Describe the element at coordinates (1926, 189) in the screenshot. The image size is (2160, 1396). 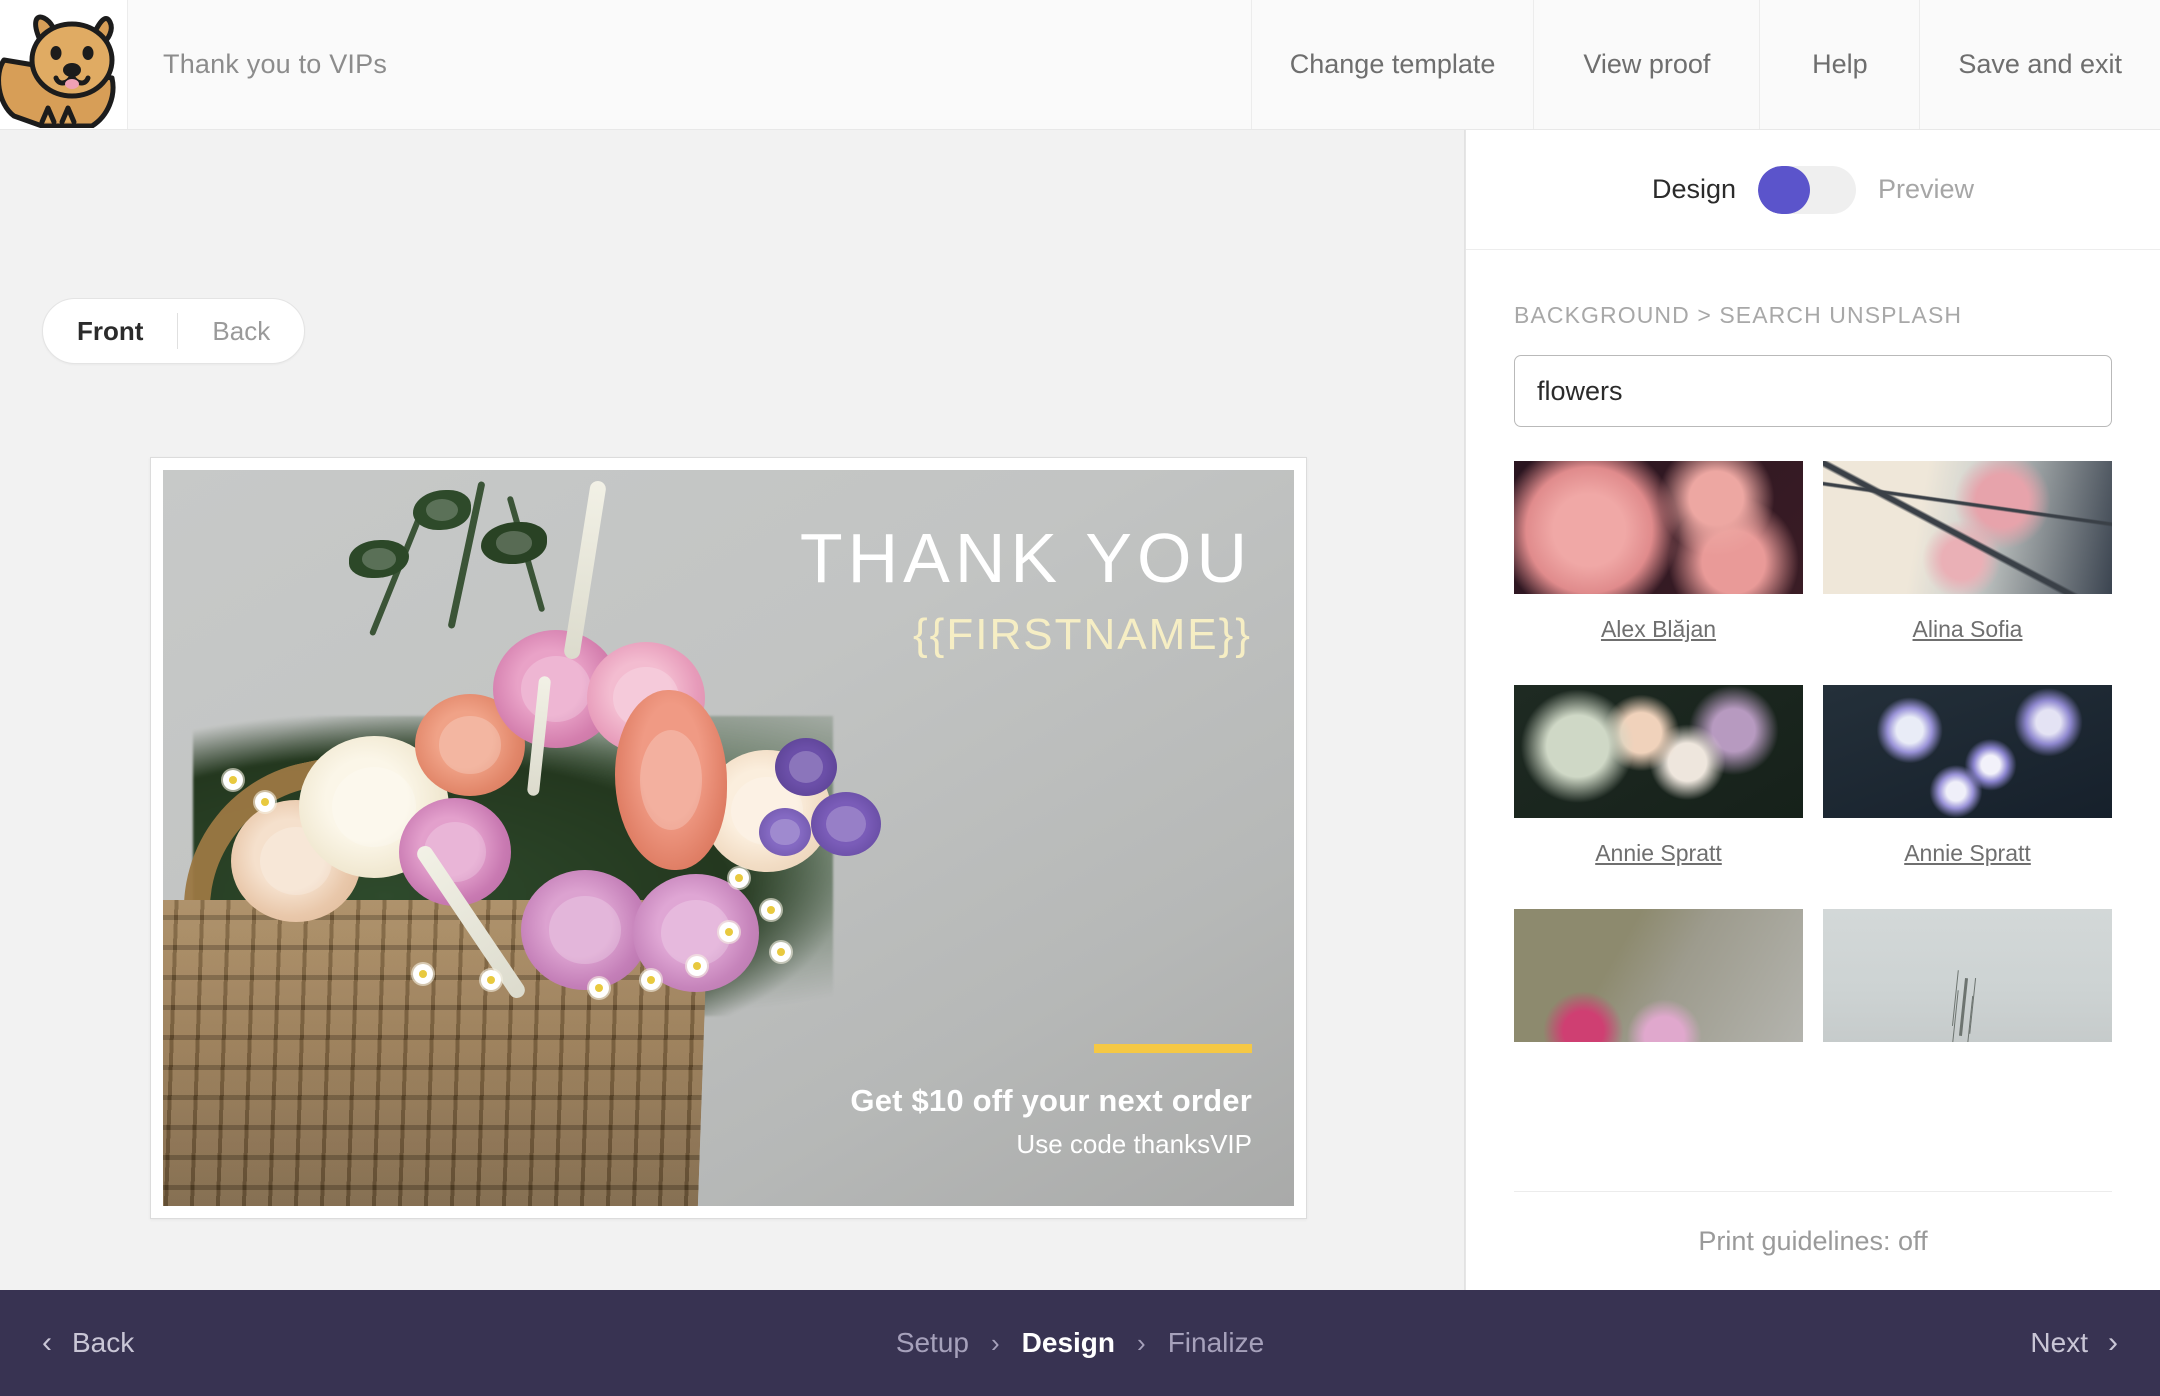
I see `preview-mode-label: Preview` at that location.